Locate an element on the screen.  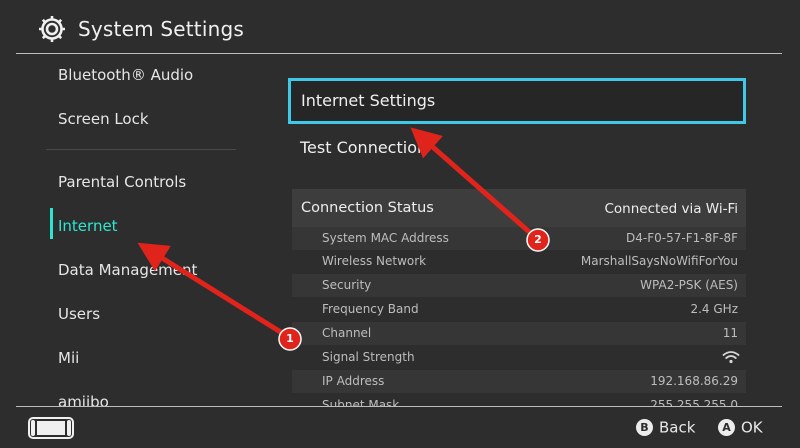
status-row-value: MarshallSaysNoWifiForYou is located at coordinates (659, 261).